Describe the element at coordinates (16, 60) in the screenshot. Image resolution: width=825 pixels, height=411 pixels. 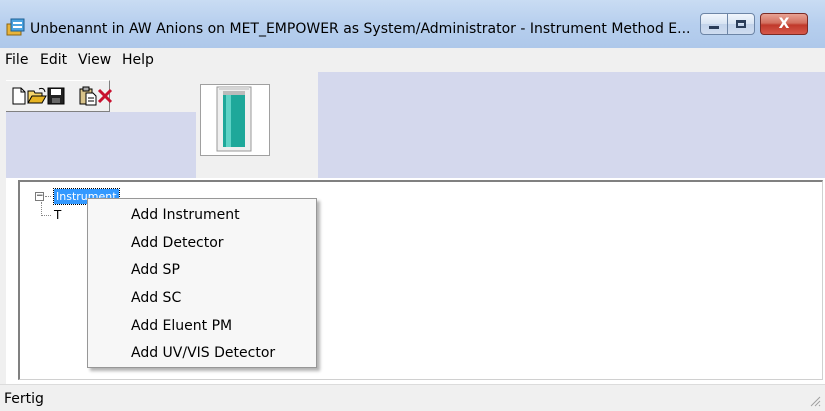
I see `menu-file: File` at that location.